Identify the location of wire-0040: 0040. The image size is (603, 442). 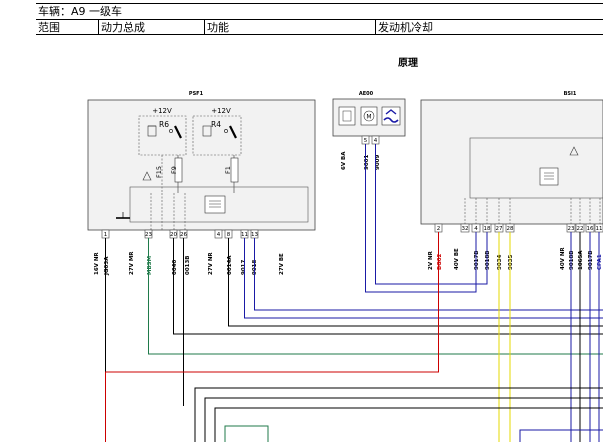
(175, 267).